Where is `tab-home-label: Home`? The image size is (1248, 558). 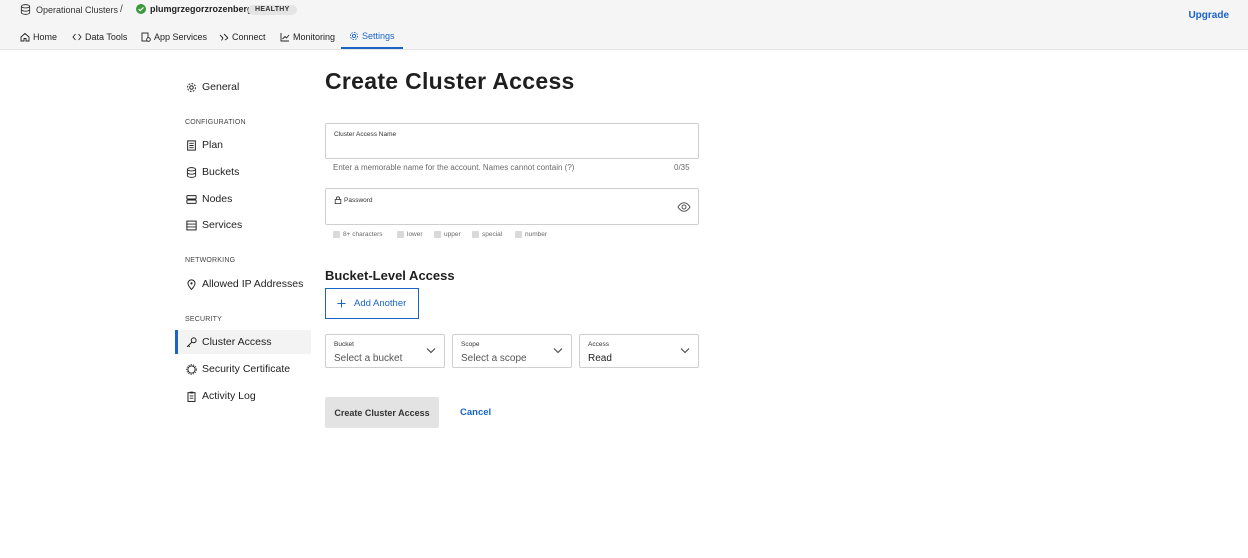
tab-home-label: Home is located at coordinates (45, 36).